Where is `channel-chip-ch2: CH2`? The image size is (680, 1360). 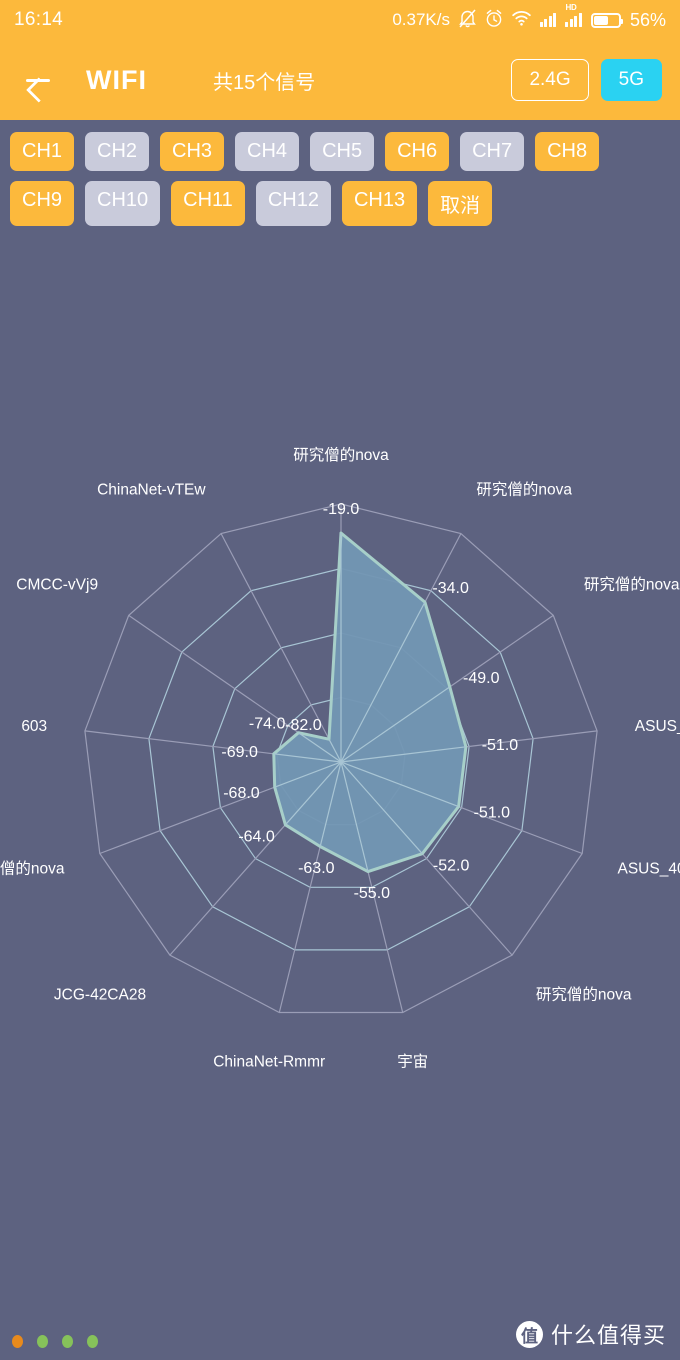 channel-chip-ch2: CH2 is located at coordinates (117, 151).